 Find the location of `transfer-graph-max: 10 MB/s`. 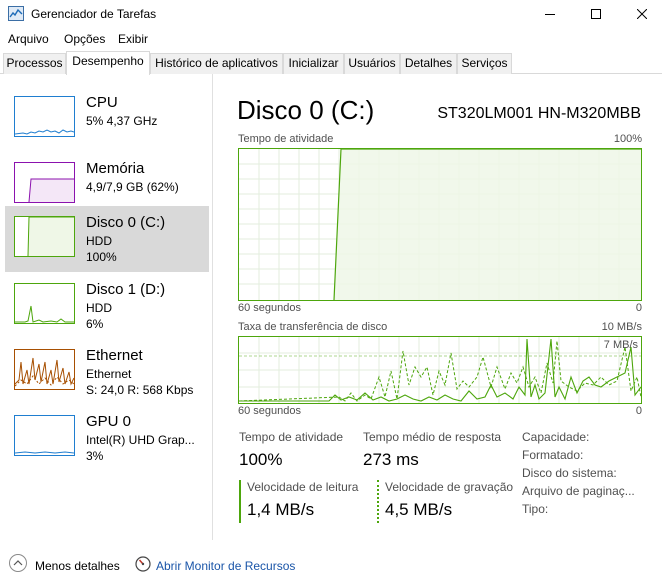

transfer-graph-max: 10 MB/s is located at coordinates (621, 327).